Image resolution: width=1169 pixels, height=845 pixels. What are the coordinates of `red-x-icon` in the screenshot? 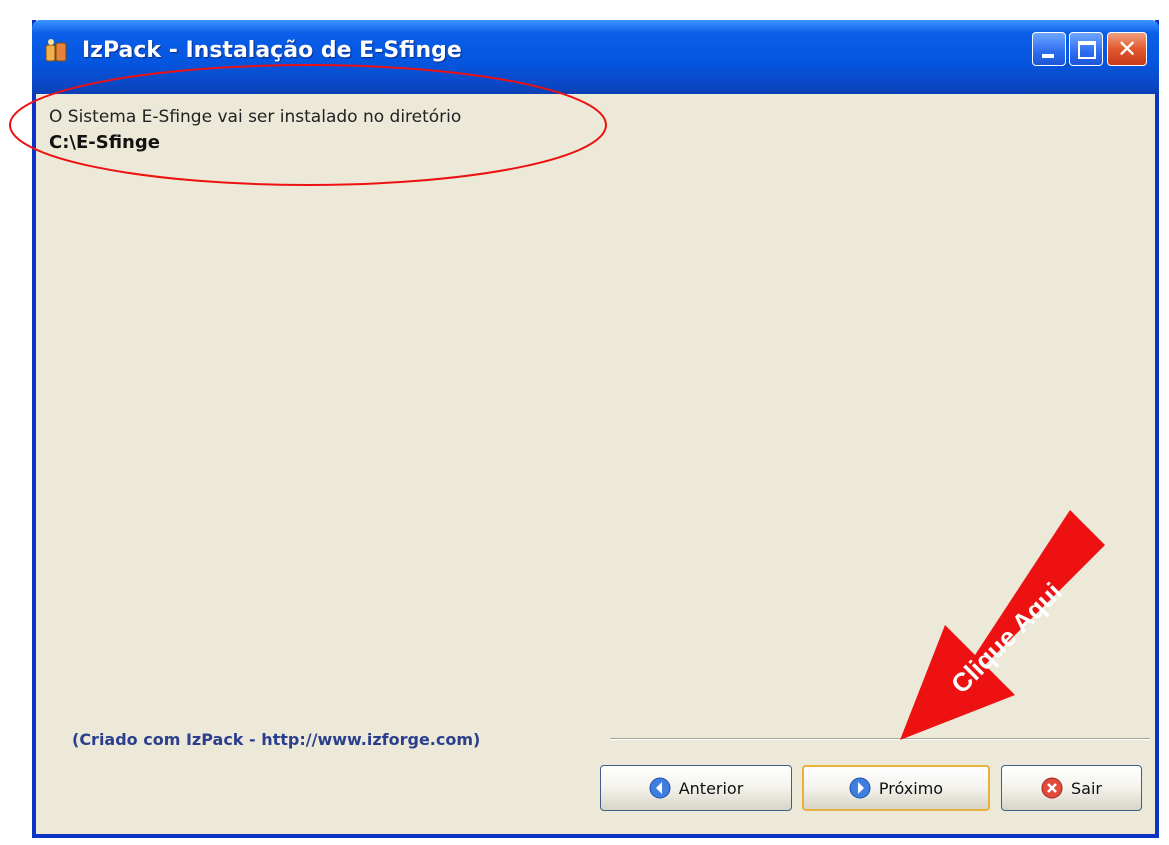 It's located at (1052, 788).